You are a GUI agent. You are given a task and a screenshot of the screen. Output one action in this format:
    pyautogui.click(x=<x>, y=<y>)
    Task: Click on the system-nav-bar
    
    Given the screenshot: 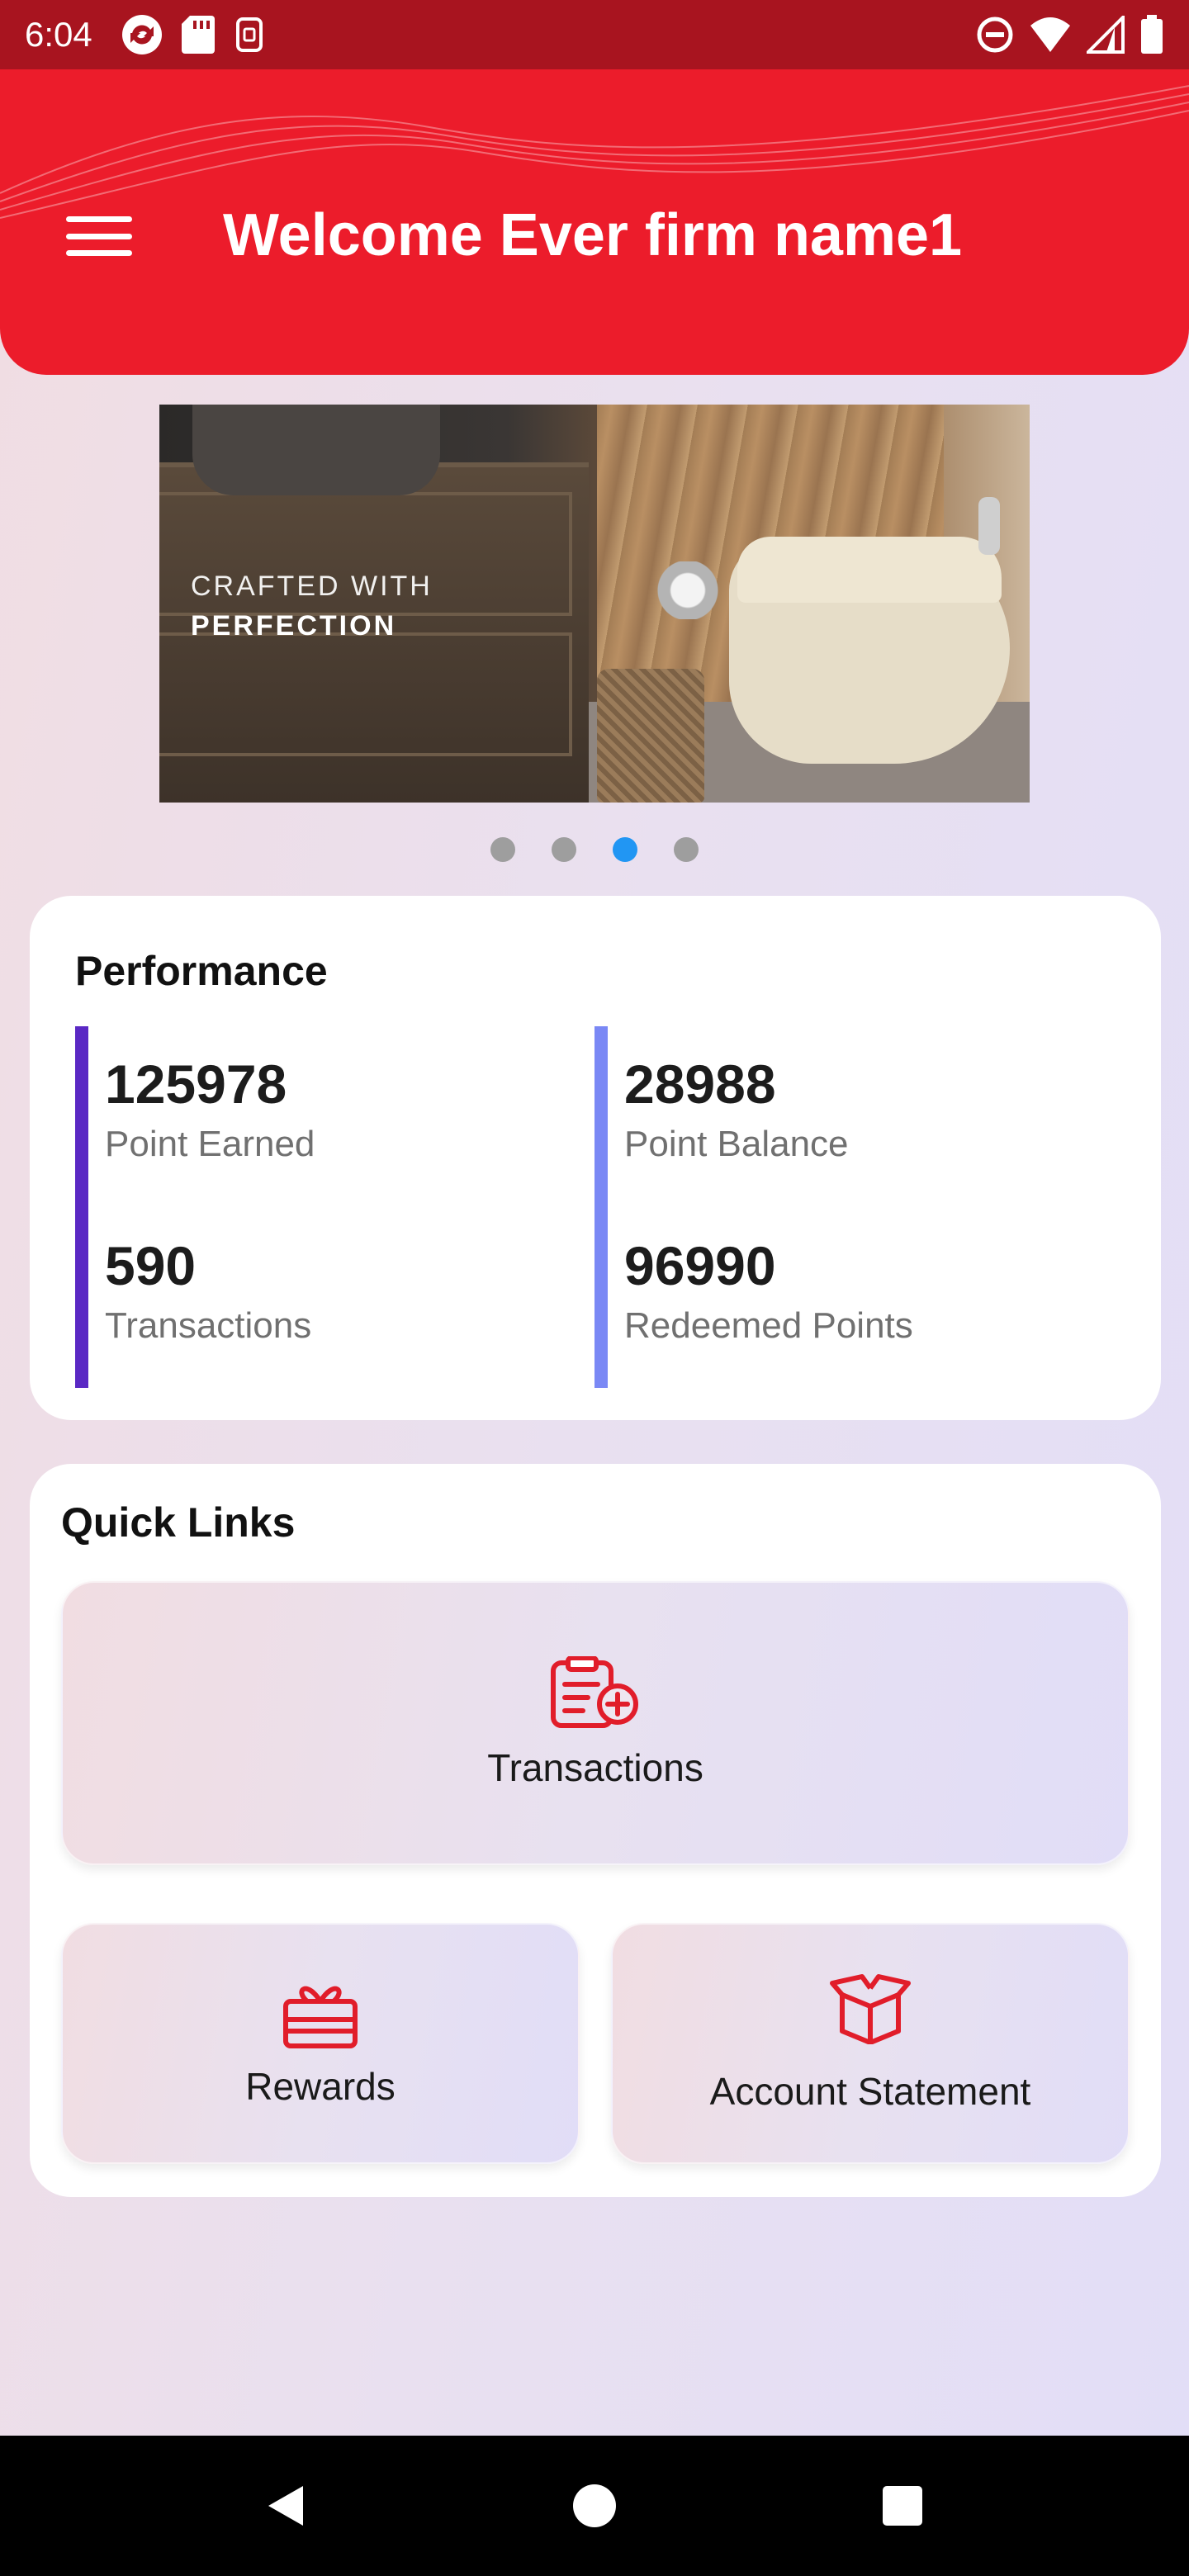 What is the action you would take?
    pyautogui.click(x=594, y=2506)
    